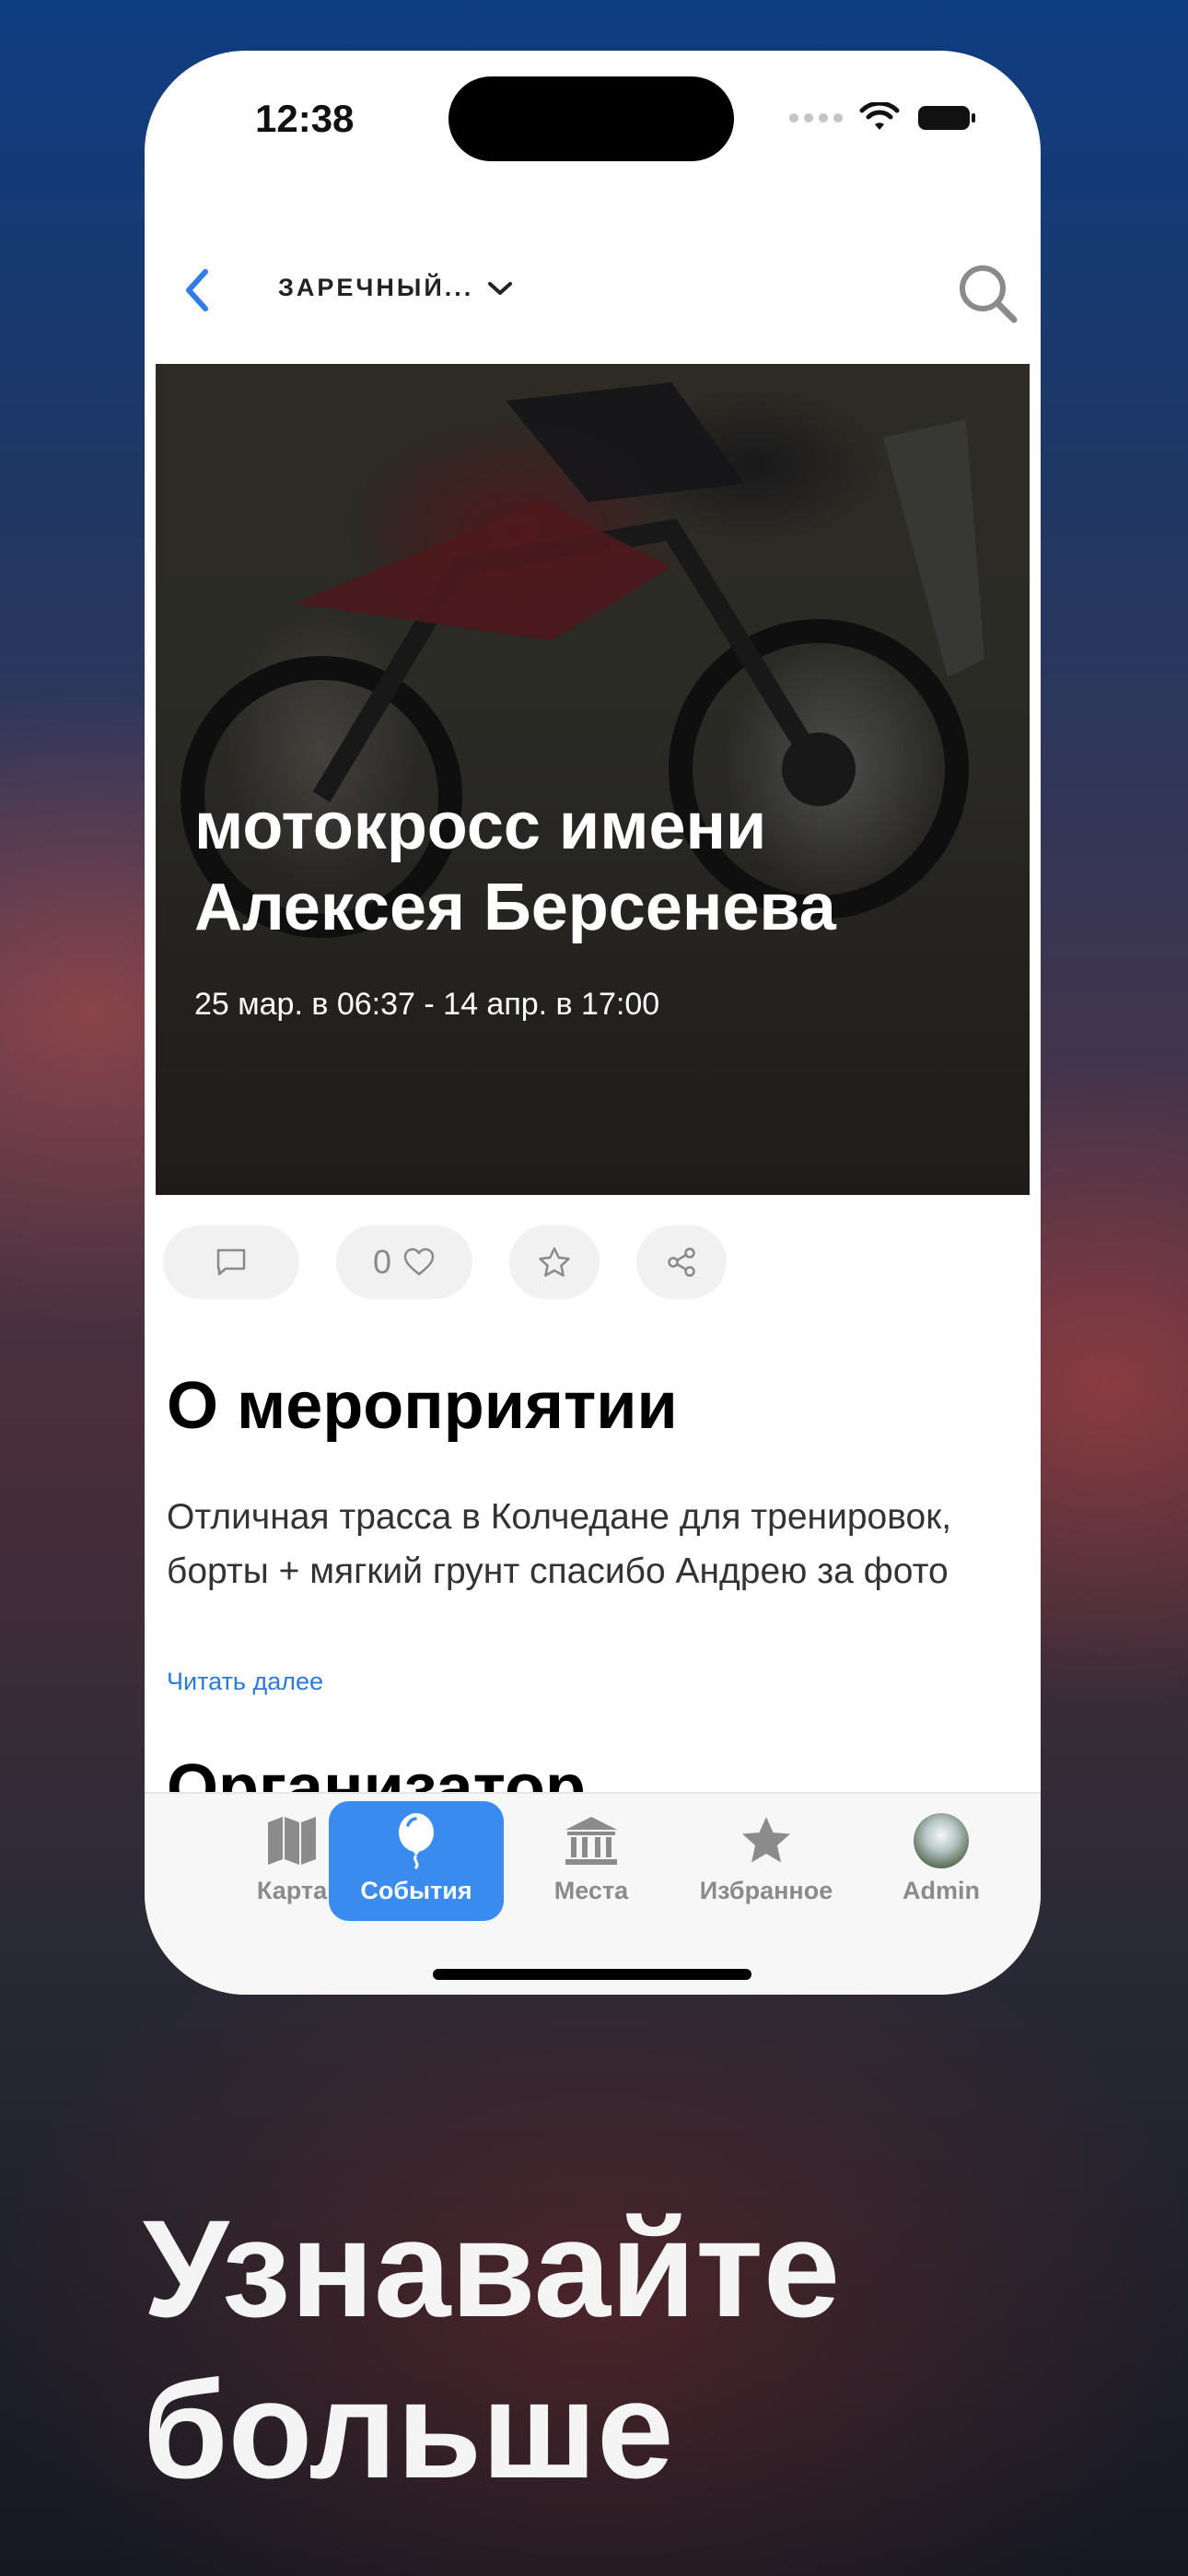 This screenshot has width=1188, height=2576. I want to click on like-button: 0, so click(404, 1262).